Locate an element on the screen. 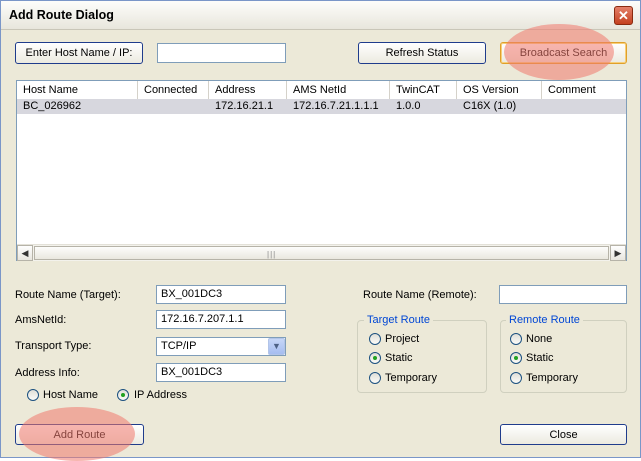 Image resolution: width=641 pixels, height=461 pixels. horizontal-scrollbar: ◀ ||| ▶ is located at coordinates (321, 252).